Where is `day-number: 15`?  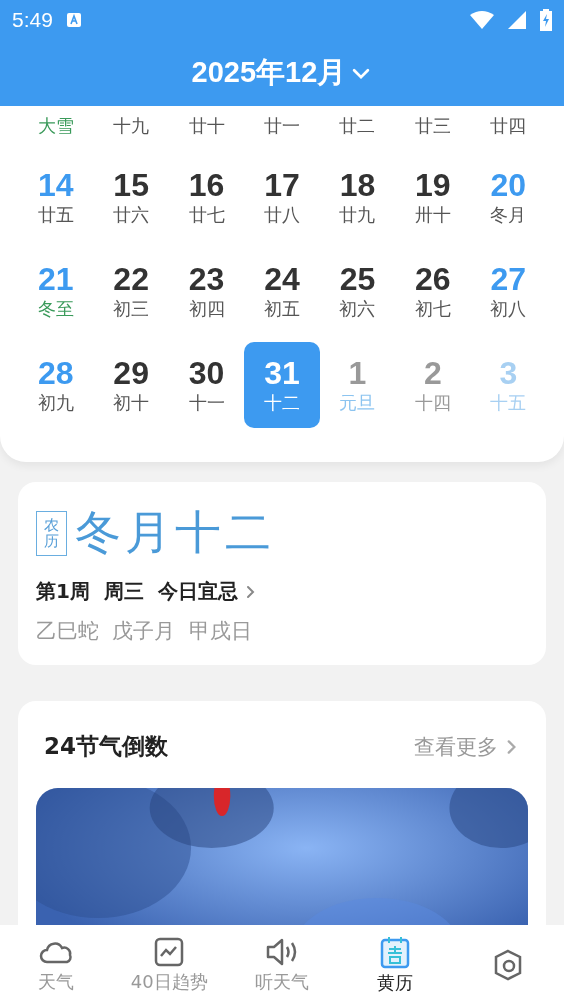 day-number: 15 is located at coordinates (131, 185).